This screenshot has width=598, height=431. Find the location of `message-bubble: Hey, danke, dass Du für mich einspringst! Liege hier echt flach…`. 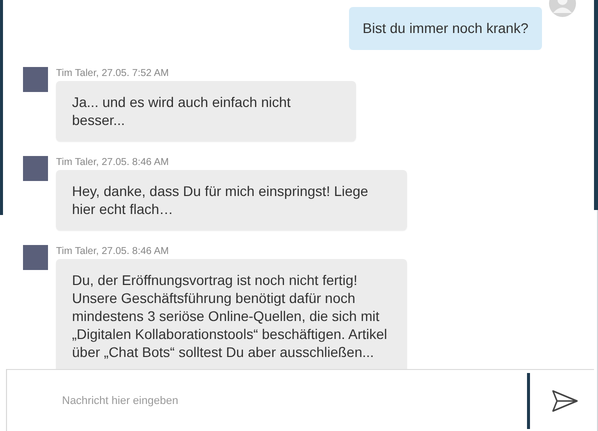

message-bubble: Hey, danke, dass Du für mich einspringst! Liege hier echt flach… is located at coordinates (231, 200).